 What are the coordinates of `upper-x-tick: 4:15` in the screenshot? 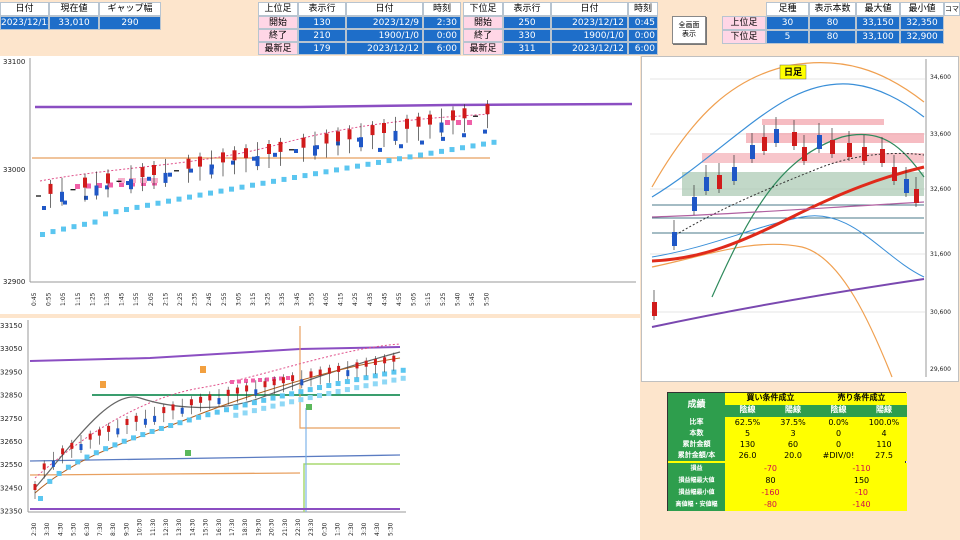 It's located at (341, 299).